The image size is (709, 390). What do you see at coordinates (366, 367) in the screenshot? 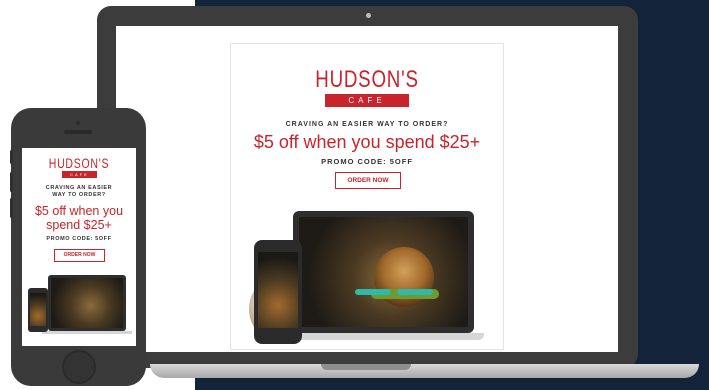
I see `laptop-base-notch` at bounding box center [366, 367].